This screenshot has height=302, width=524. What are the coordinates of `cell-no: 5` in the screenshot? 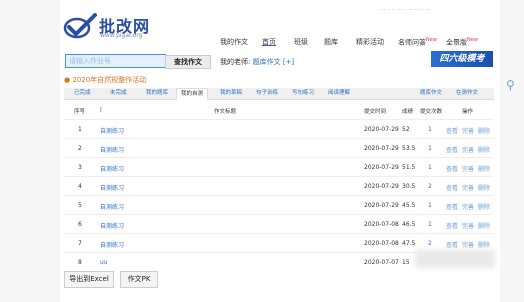 It's located at (80, 205).